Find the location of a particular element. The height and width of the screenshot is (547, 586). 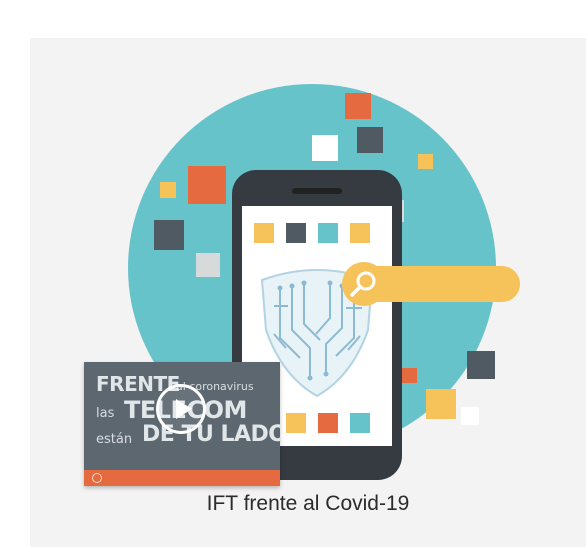

video-title-las: las is located at coordinates (105, 413).